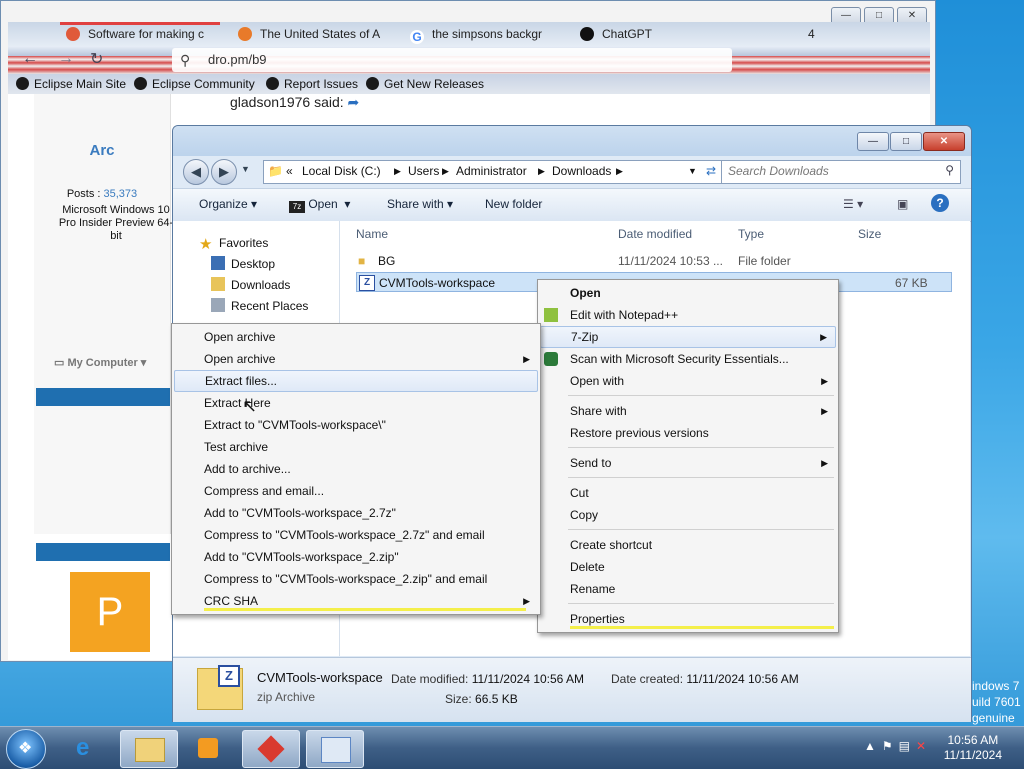 This screenshot has width=1024, height=769. What do you see at coordinates (688, 433) in the screenshot?
I see `menu-restore-previous: Restore previous versions` at bounding box center [688, 433].